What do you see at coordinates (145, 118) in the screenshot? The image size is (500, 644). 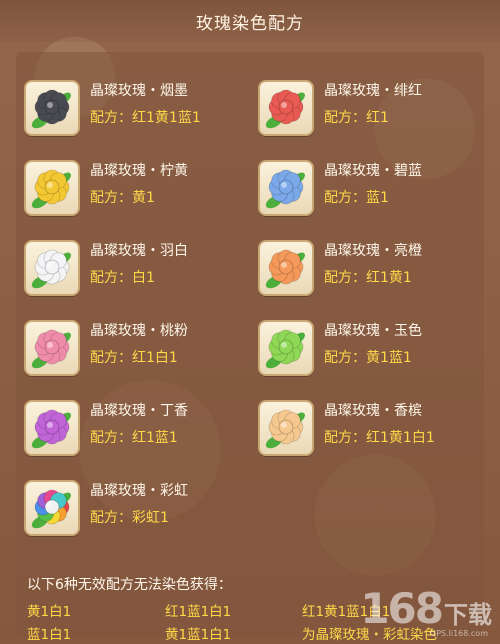 I see `rose-recipe: 配方：红1黄1蓝1` at bounding box center [145, 118].